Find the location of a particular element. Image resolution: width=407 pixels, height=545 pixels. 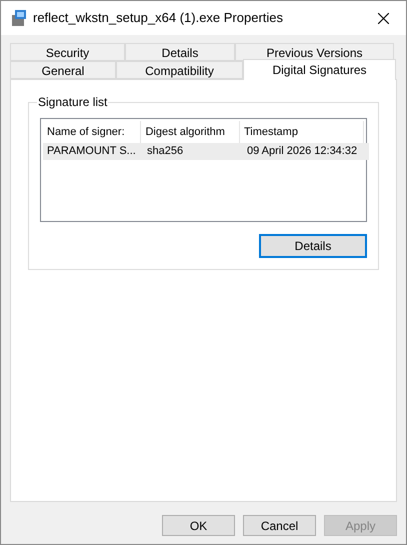

table-cell-text: sha256 is located at coordinates (165, 151).